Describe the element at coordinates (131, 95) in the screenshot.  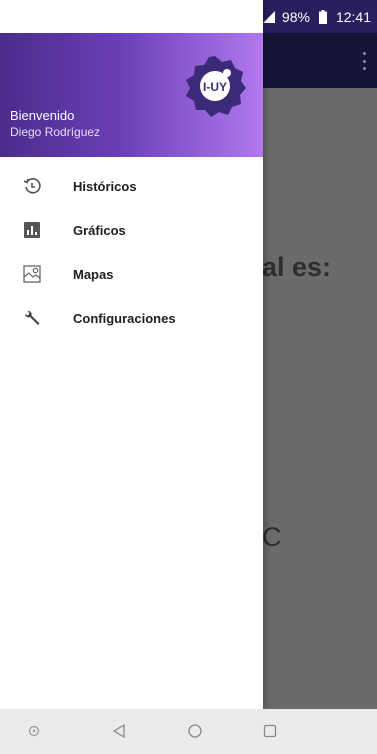
I see `drawer-header: I-UY Bienvenido Diego Rodríguez` at that location.